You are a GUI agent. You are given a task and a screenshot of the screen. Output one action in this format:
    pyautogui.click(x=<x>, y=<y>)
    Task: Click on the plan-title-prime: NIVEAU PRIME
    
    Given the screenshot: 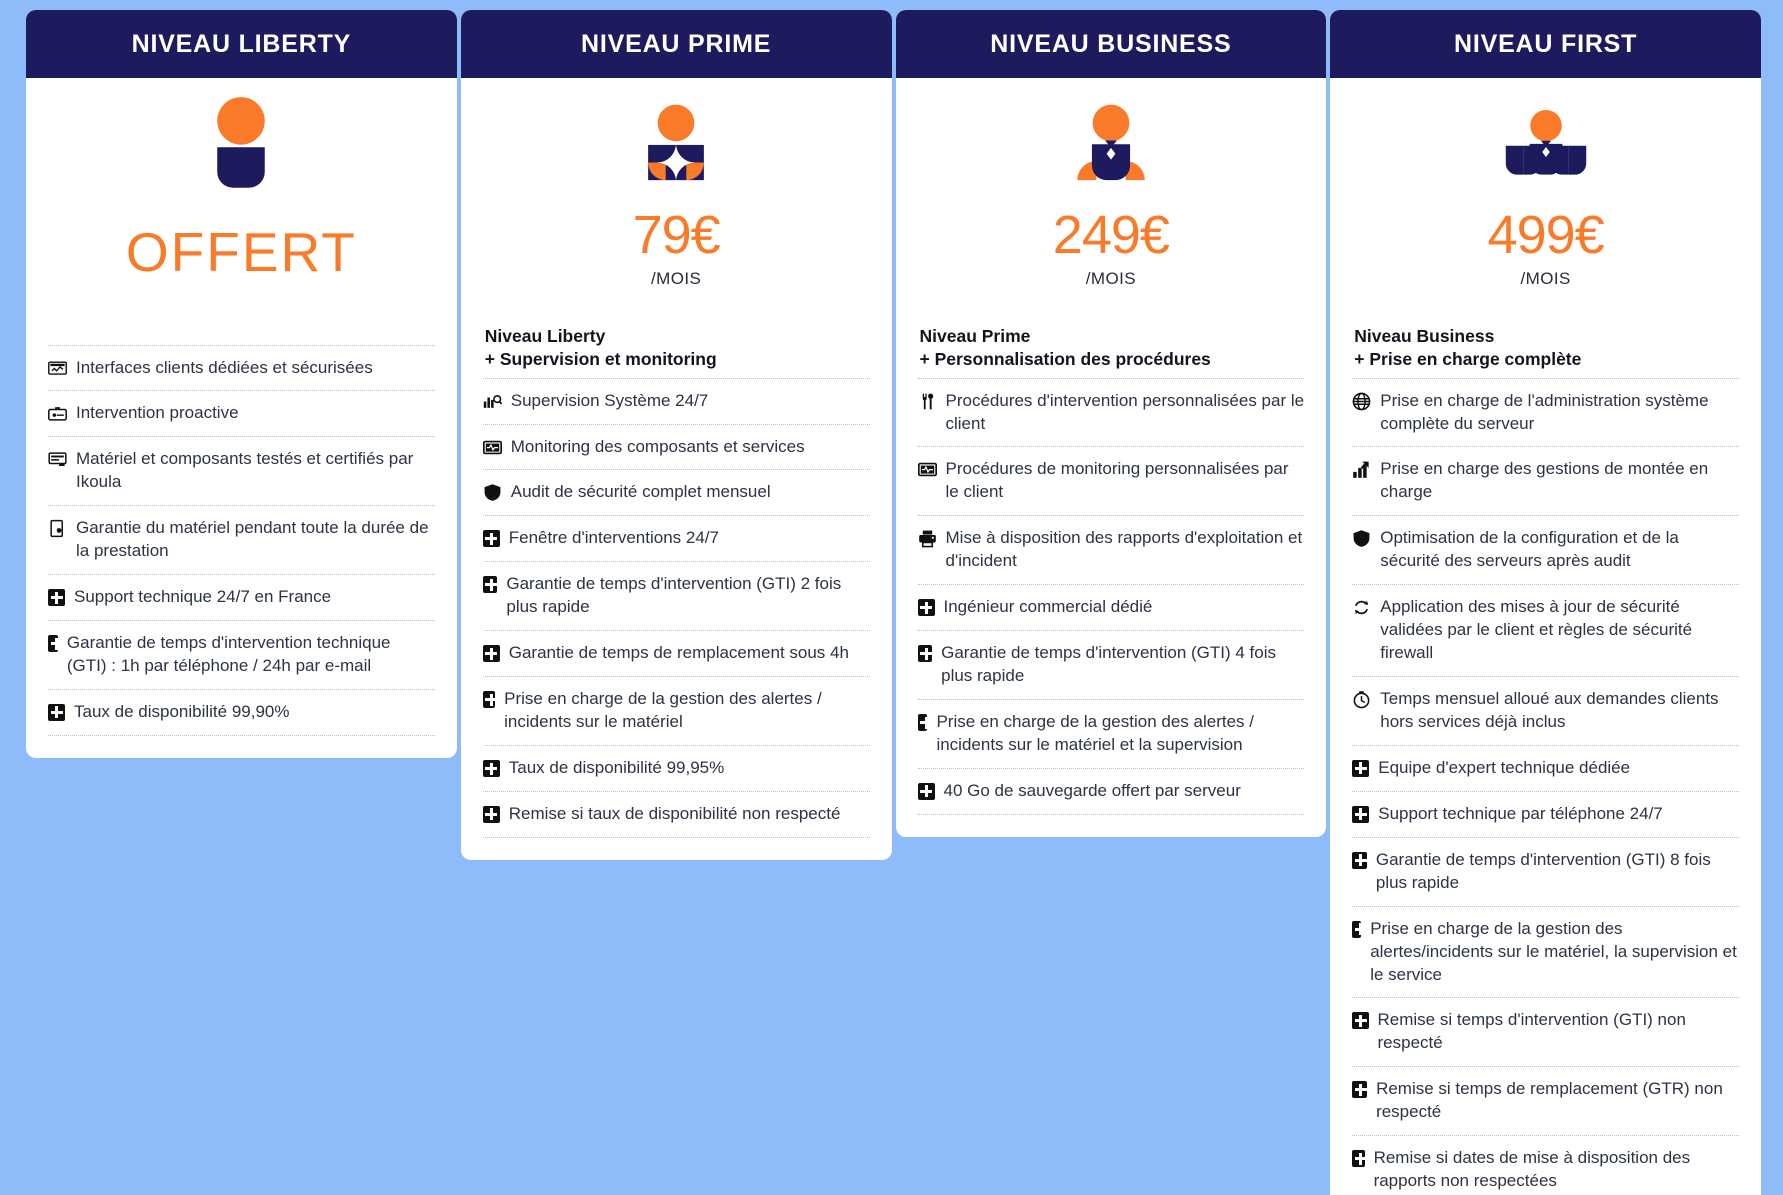 What is the action you would take?
    pyautogui.click(x=676, y=44)
    